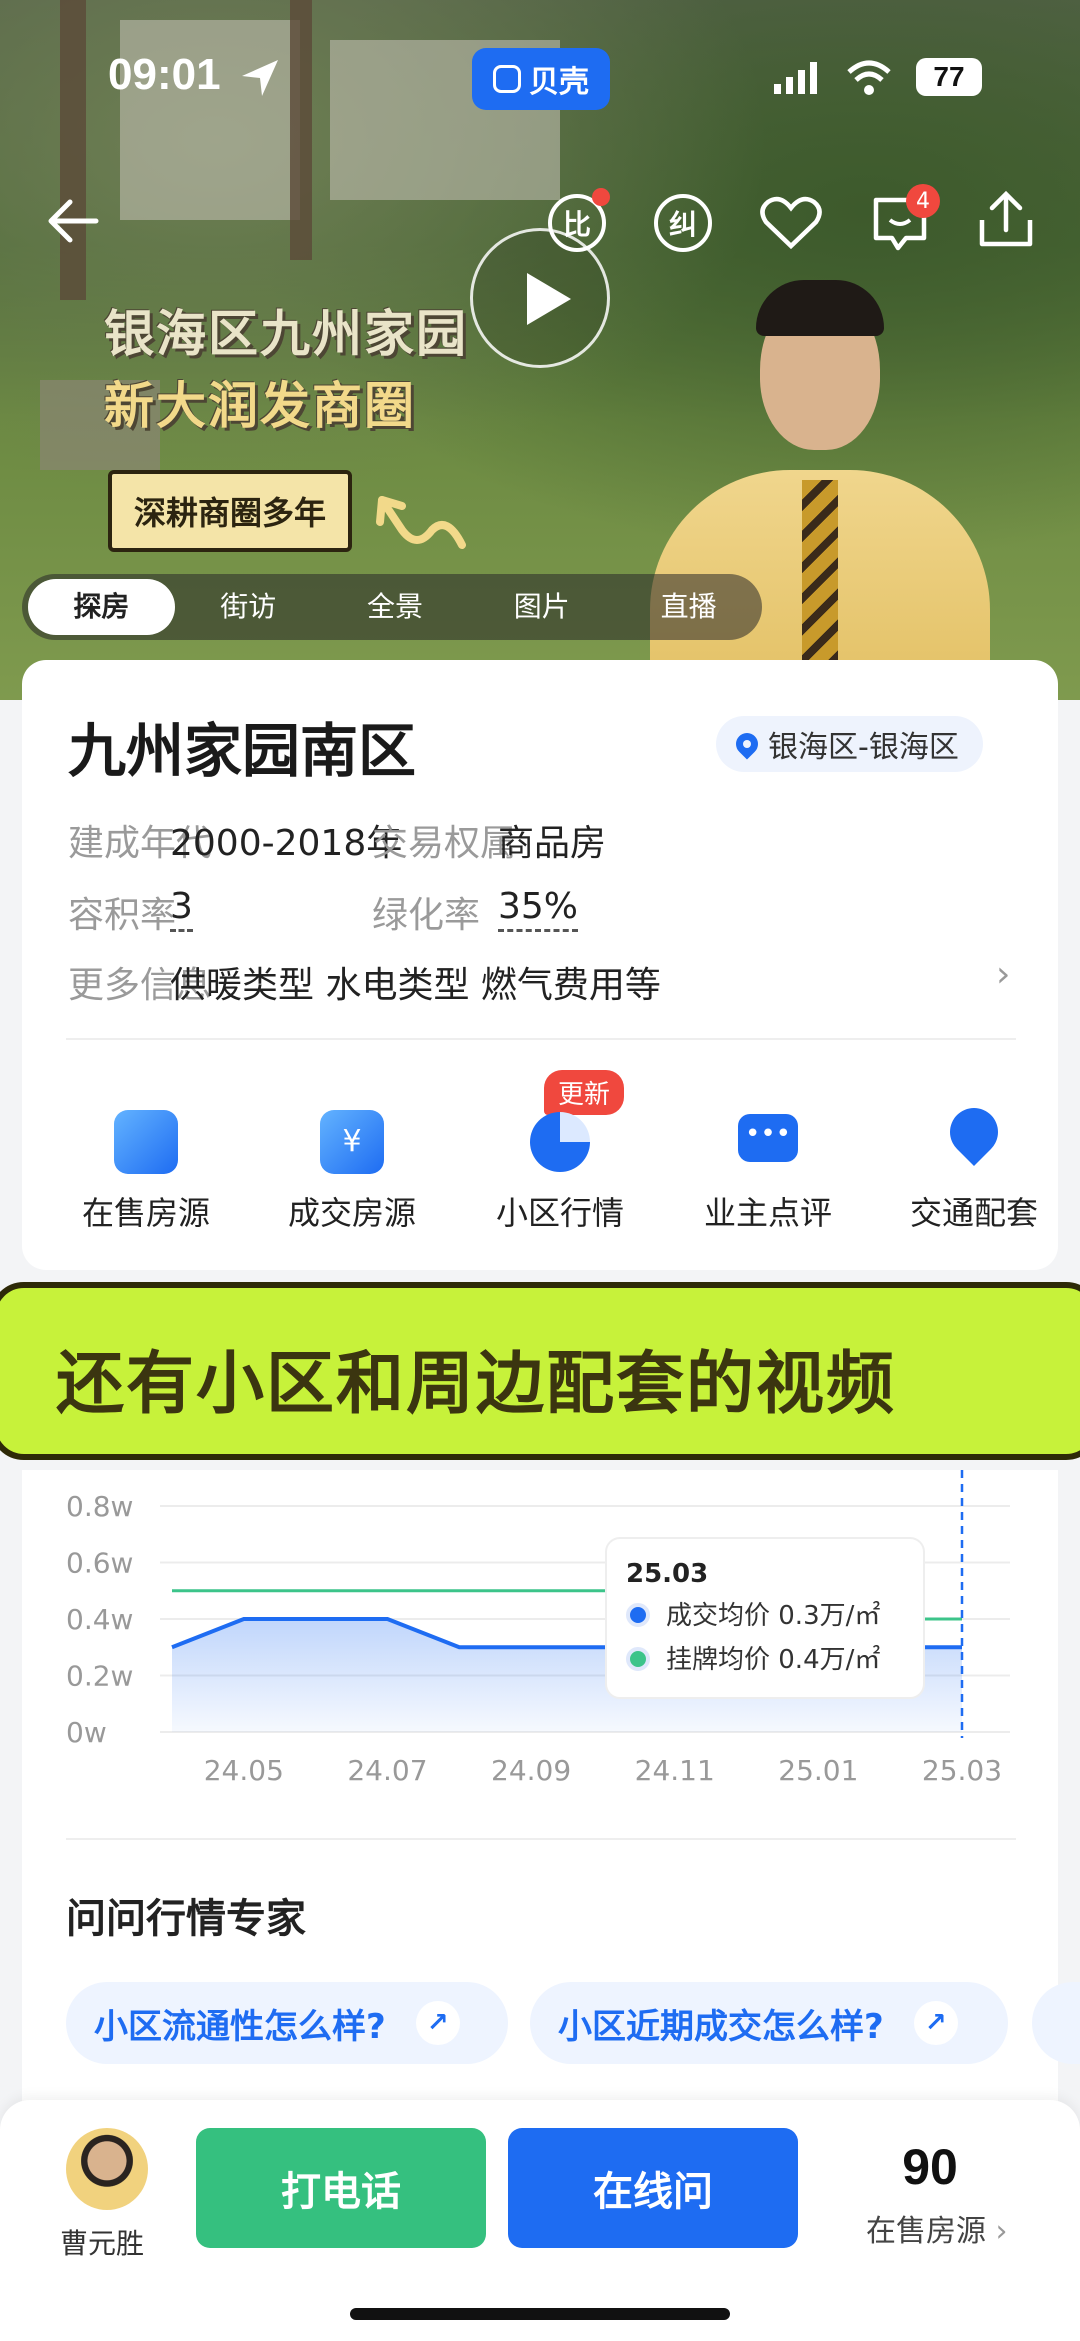 Image resolution: width=1080 pixels, height=2341 pixels. I want to click on home-indicator, so click(540, 2314).